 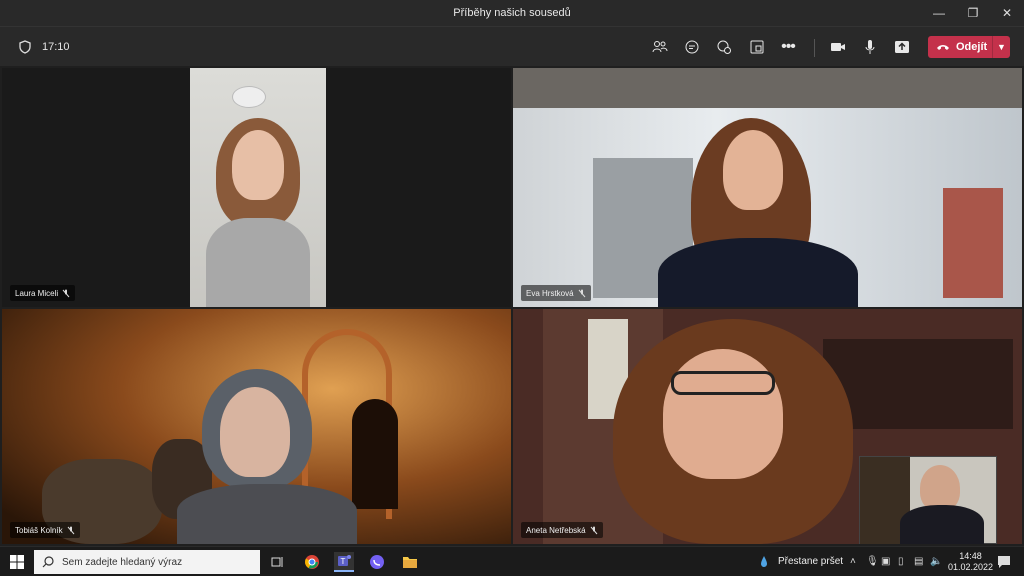 I want to click on leave-button: Odejít ▼, so click(x=969, y=47).